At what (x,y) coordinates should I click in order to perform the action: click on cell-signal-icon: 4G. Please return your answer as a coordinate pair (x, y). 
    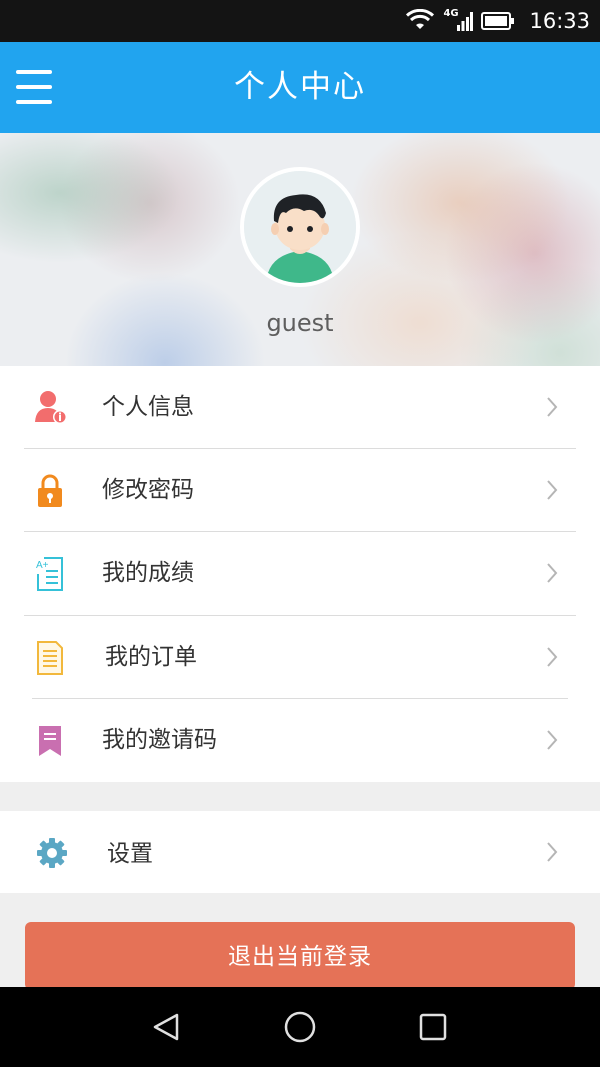
    Looking at the image, I should click on (458, 21).